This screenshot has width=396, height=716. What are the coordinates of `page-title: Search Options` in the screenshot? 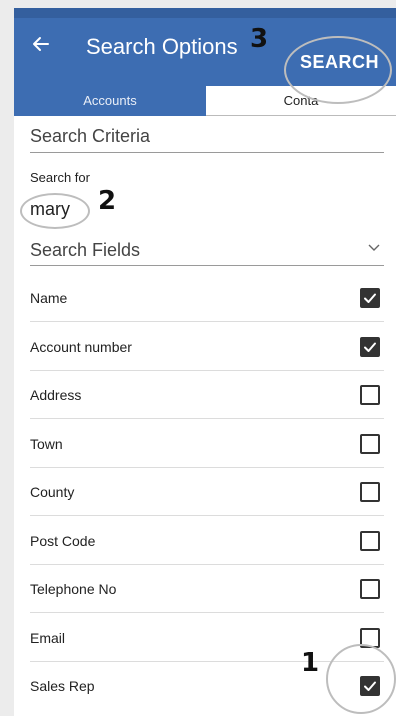 It's located at (162, 46).